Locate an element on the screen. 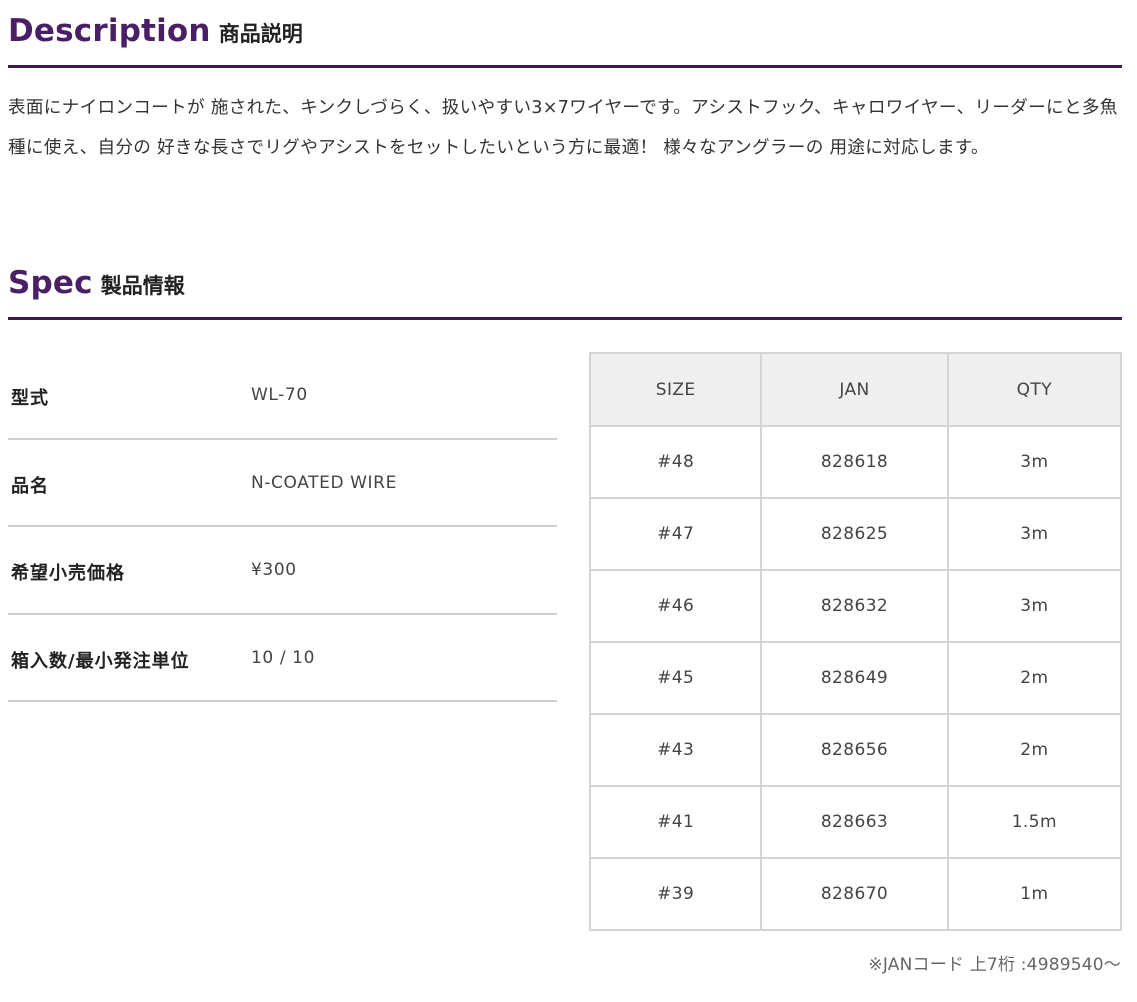  spec-section-header: Spec 製品情報 is located at coordinates (565, 289).